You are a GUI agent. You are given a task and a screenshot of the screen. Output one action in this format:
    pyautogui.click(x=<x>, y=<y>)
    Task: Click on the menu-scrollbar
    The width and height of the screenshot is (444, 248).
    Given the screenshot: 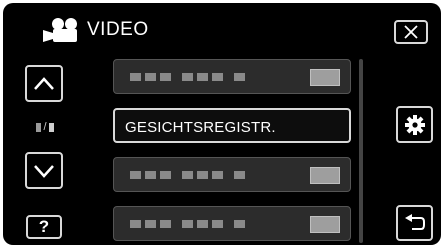 What is the action you would take?
    pyautogui.click(x=361, y=151)
    